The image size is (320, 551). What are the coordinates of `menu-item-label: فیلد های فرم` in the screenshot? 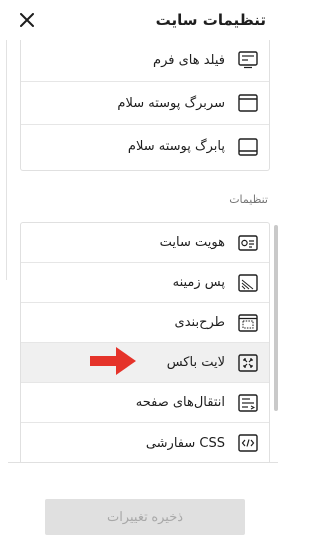 It's located at (189, 60).